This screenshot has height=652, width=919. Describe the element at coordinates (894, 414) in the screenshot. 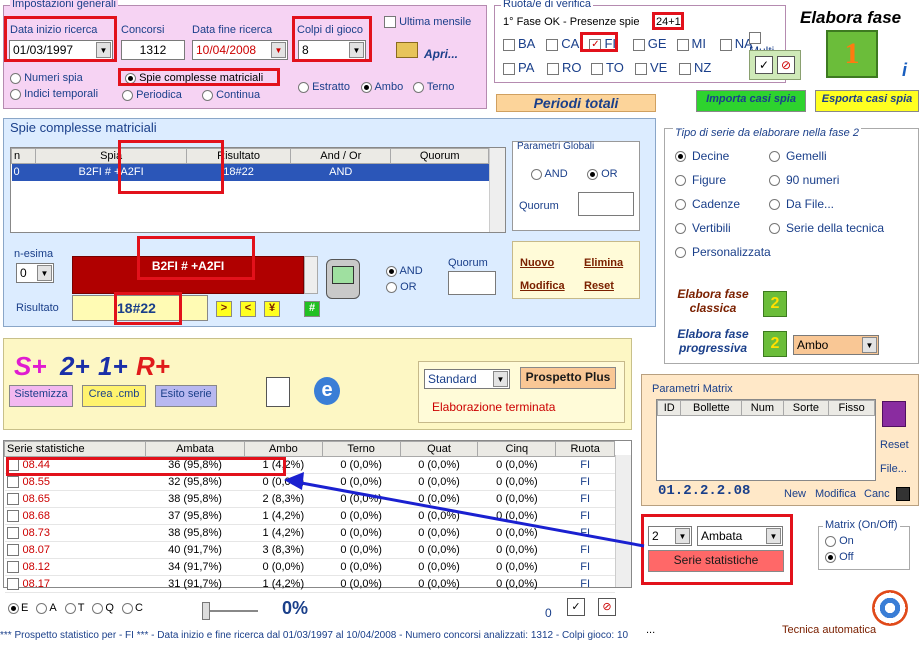

I see `book-icon` at that location.